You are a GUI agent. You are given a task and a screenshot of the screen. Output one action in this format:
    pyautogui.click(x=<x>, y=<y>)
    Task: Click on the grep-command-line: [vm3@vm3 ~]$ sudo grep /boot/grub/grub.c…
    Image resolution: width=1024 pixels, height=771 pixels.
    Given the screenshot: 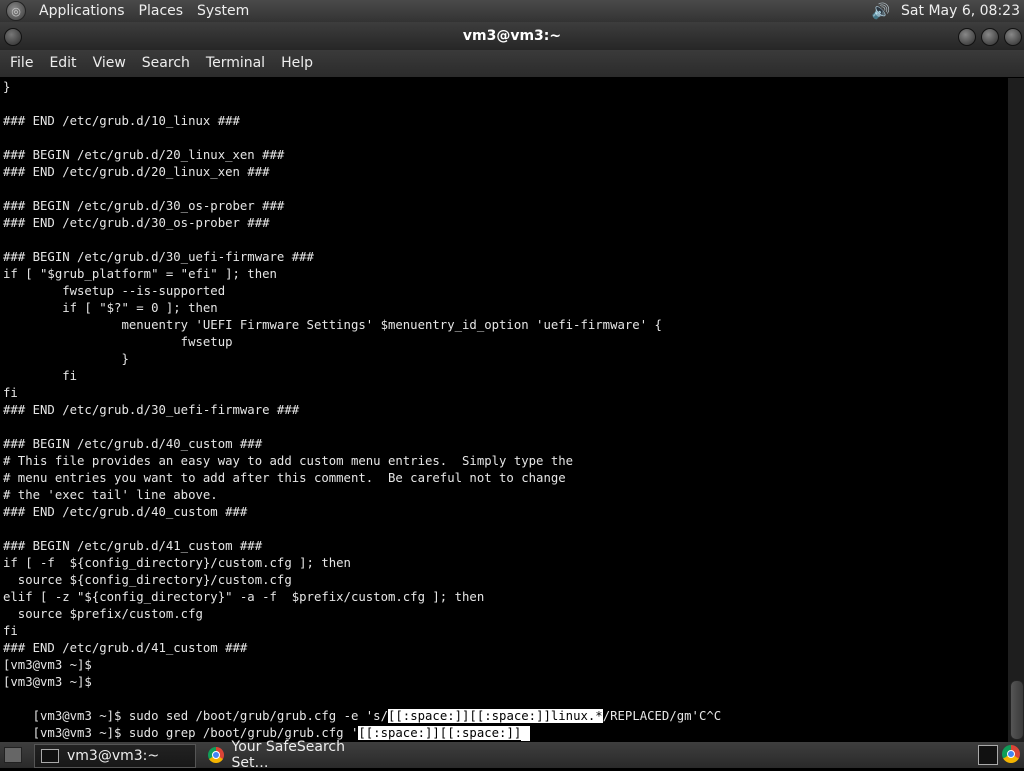 What is the action you would take?
    pyautogui.click(x=267, y=724)
    